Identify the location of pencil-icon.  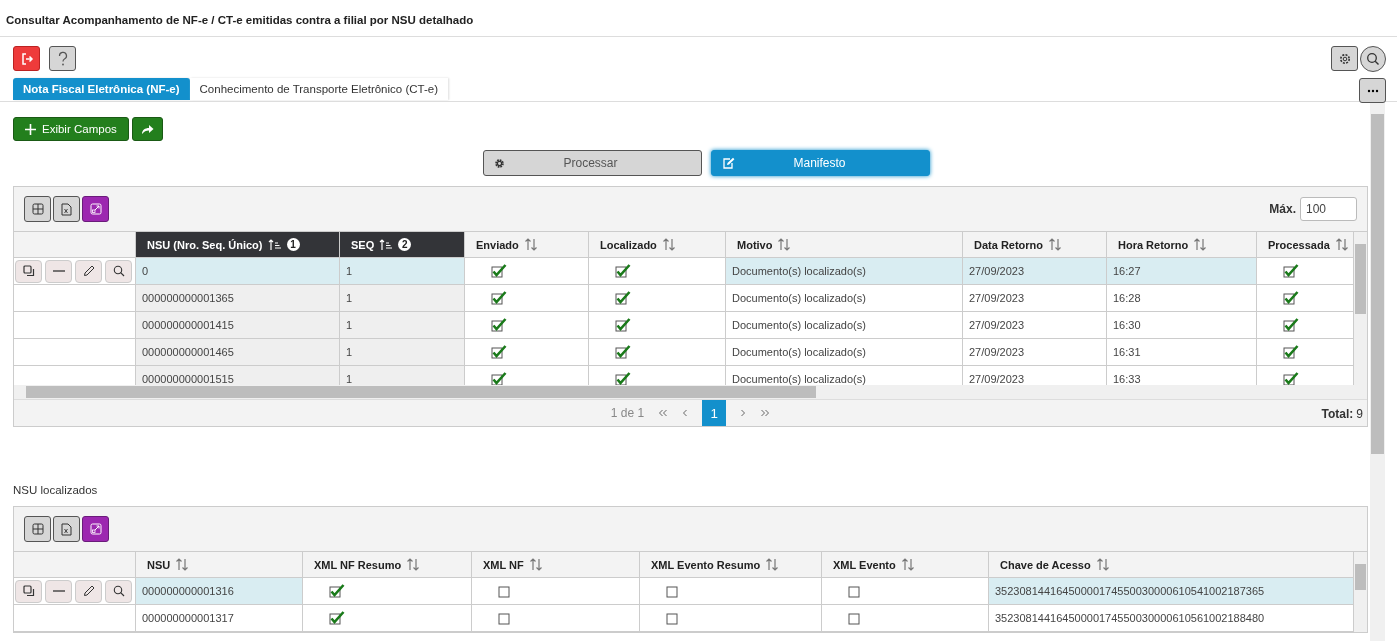
(88, 591).